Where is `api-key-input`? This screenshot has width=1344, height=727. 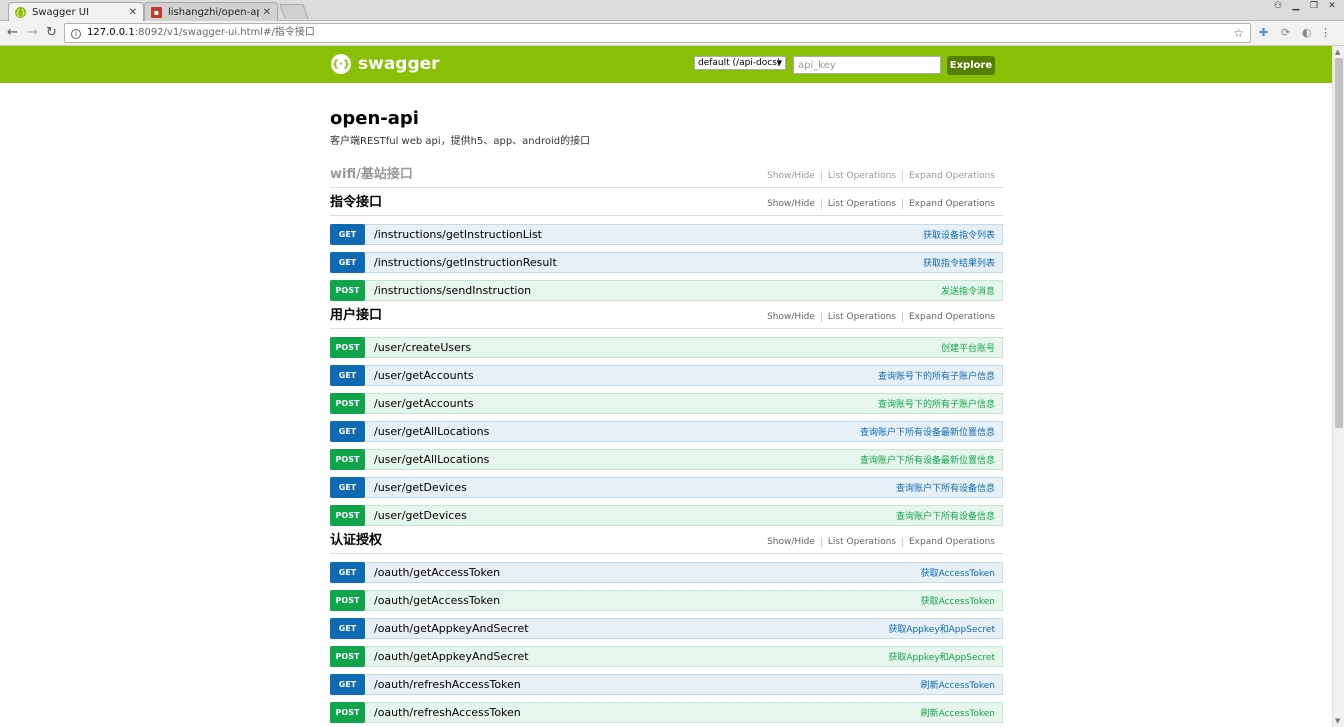 api-key-input is located at coordinates (867, 65).